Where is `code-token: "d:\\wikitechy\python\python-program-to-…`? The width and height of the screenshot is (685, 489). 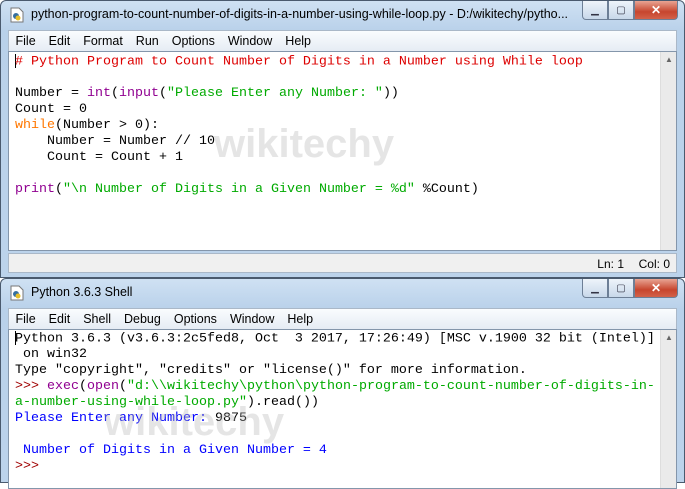 code-token: "d:\\wikitechy\python\python-program-to-… is located at coordinates (391, 386).